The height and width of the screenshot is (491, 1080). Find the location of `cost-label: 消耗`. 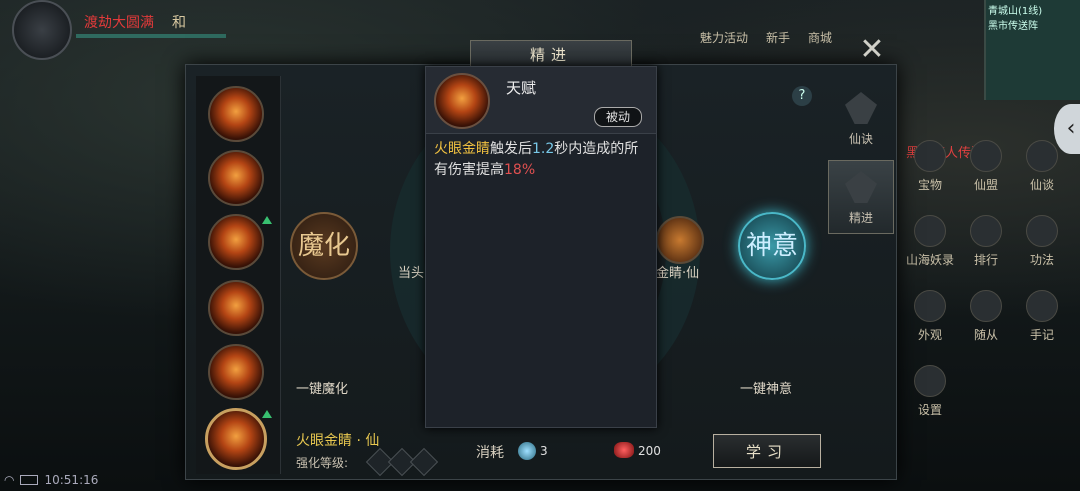

cost-label: 消耗 is located at coordinates (490, 453).